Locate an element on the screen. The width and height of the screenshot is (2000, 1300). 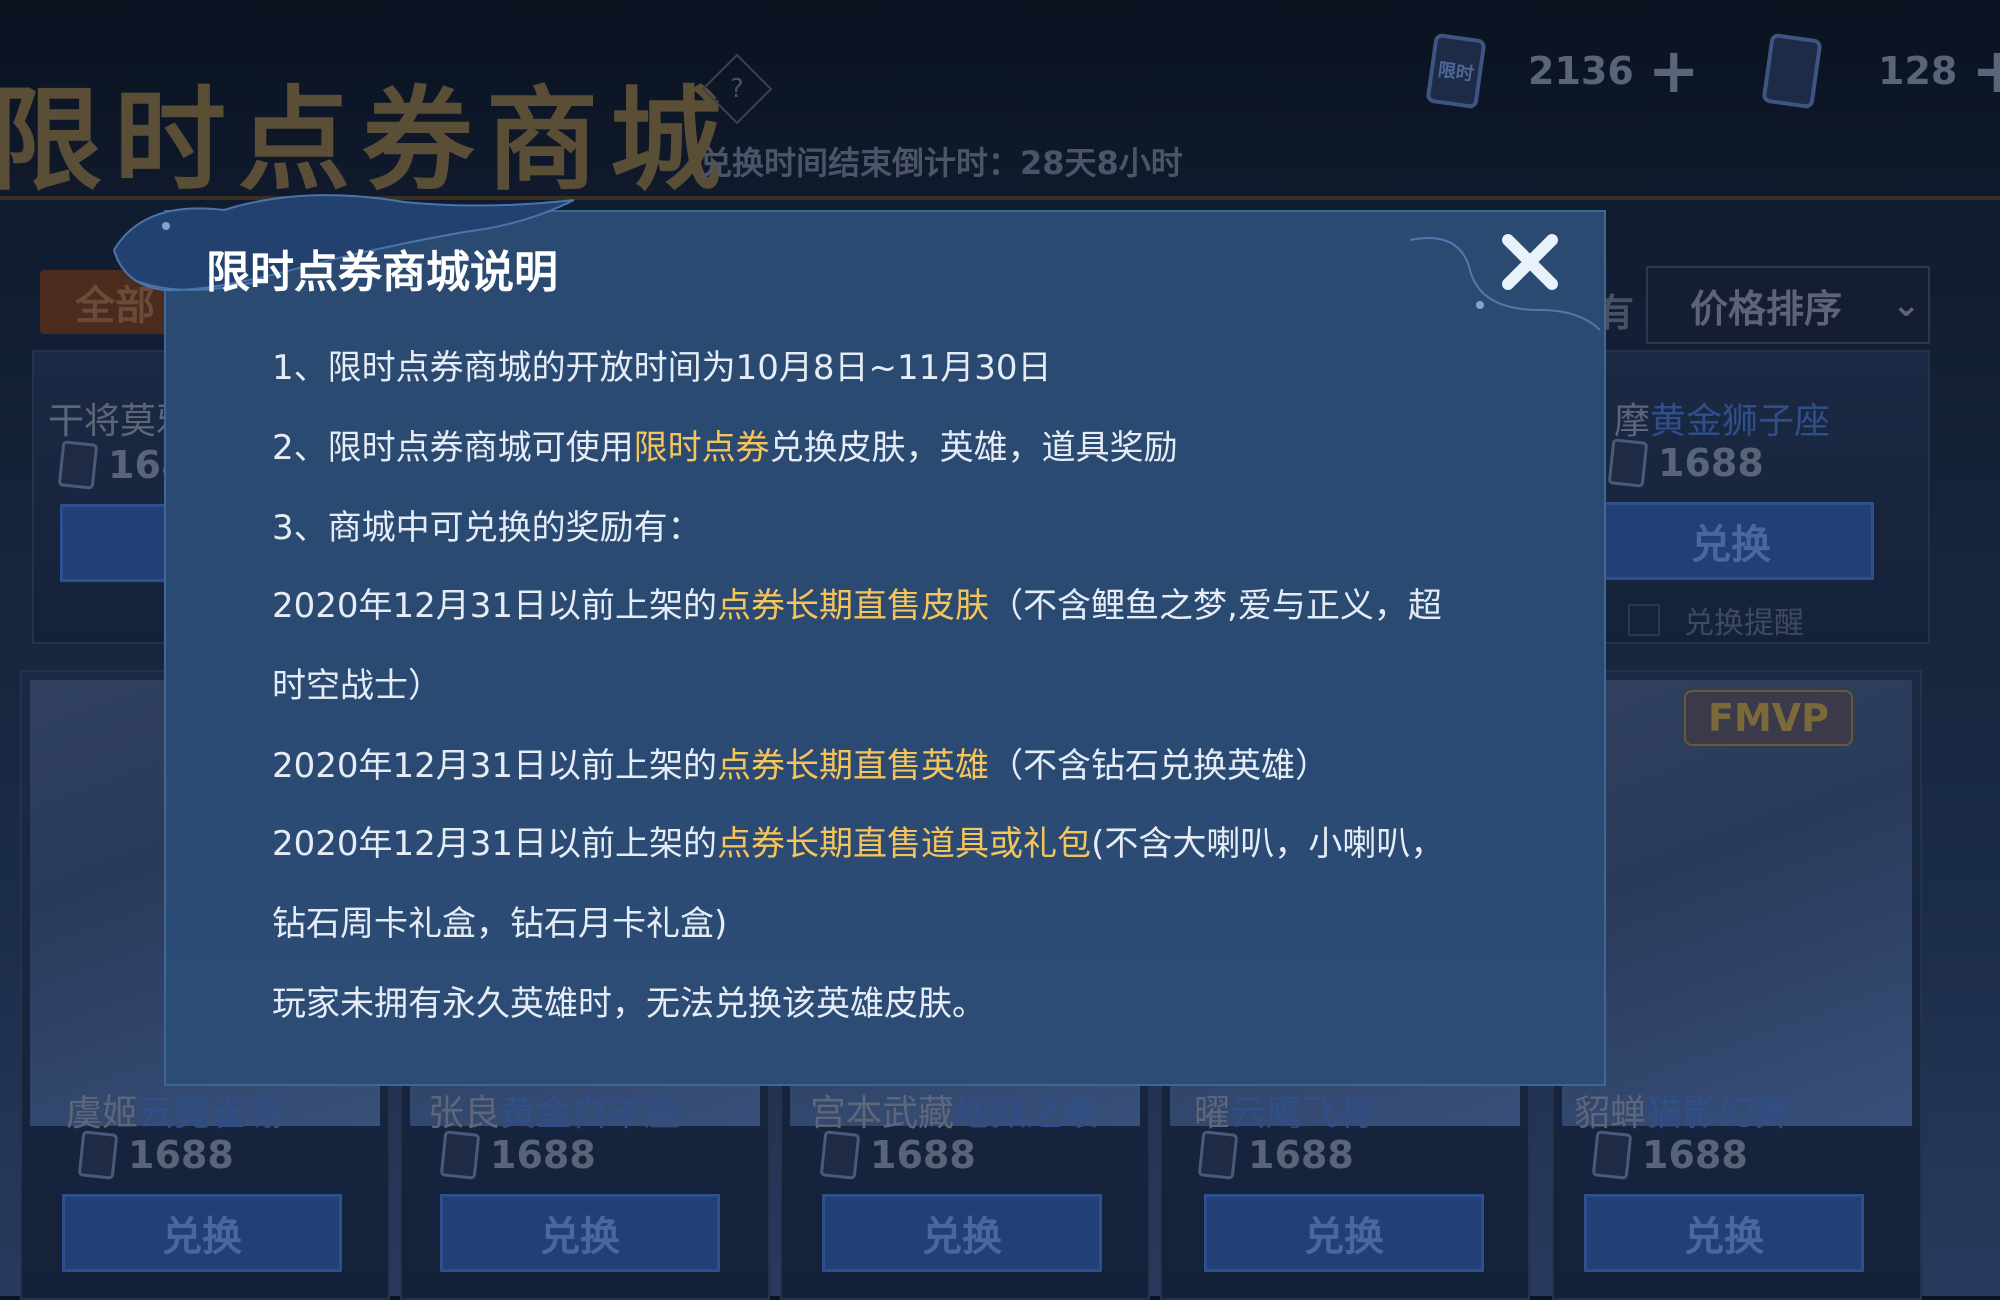
currency-value: 128 is located at coordinates (1918, 71).